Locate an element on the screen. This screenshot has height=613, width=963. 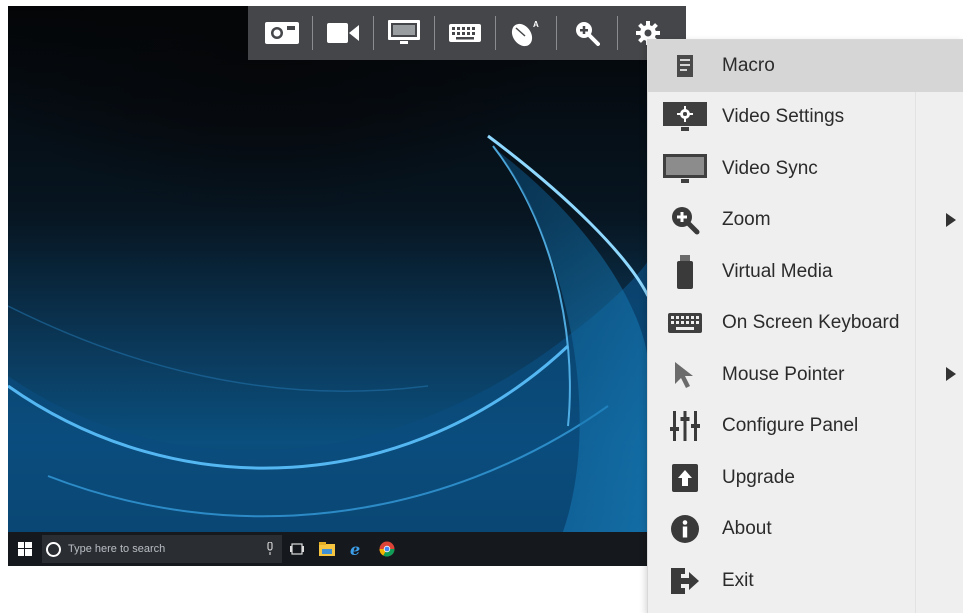
menu-item-video-sync: Video Sync is located at coordinates (805, 169).